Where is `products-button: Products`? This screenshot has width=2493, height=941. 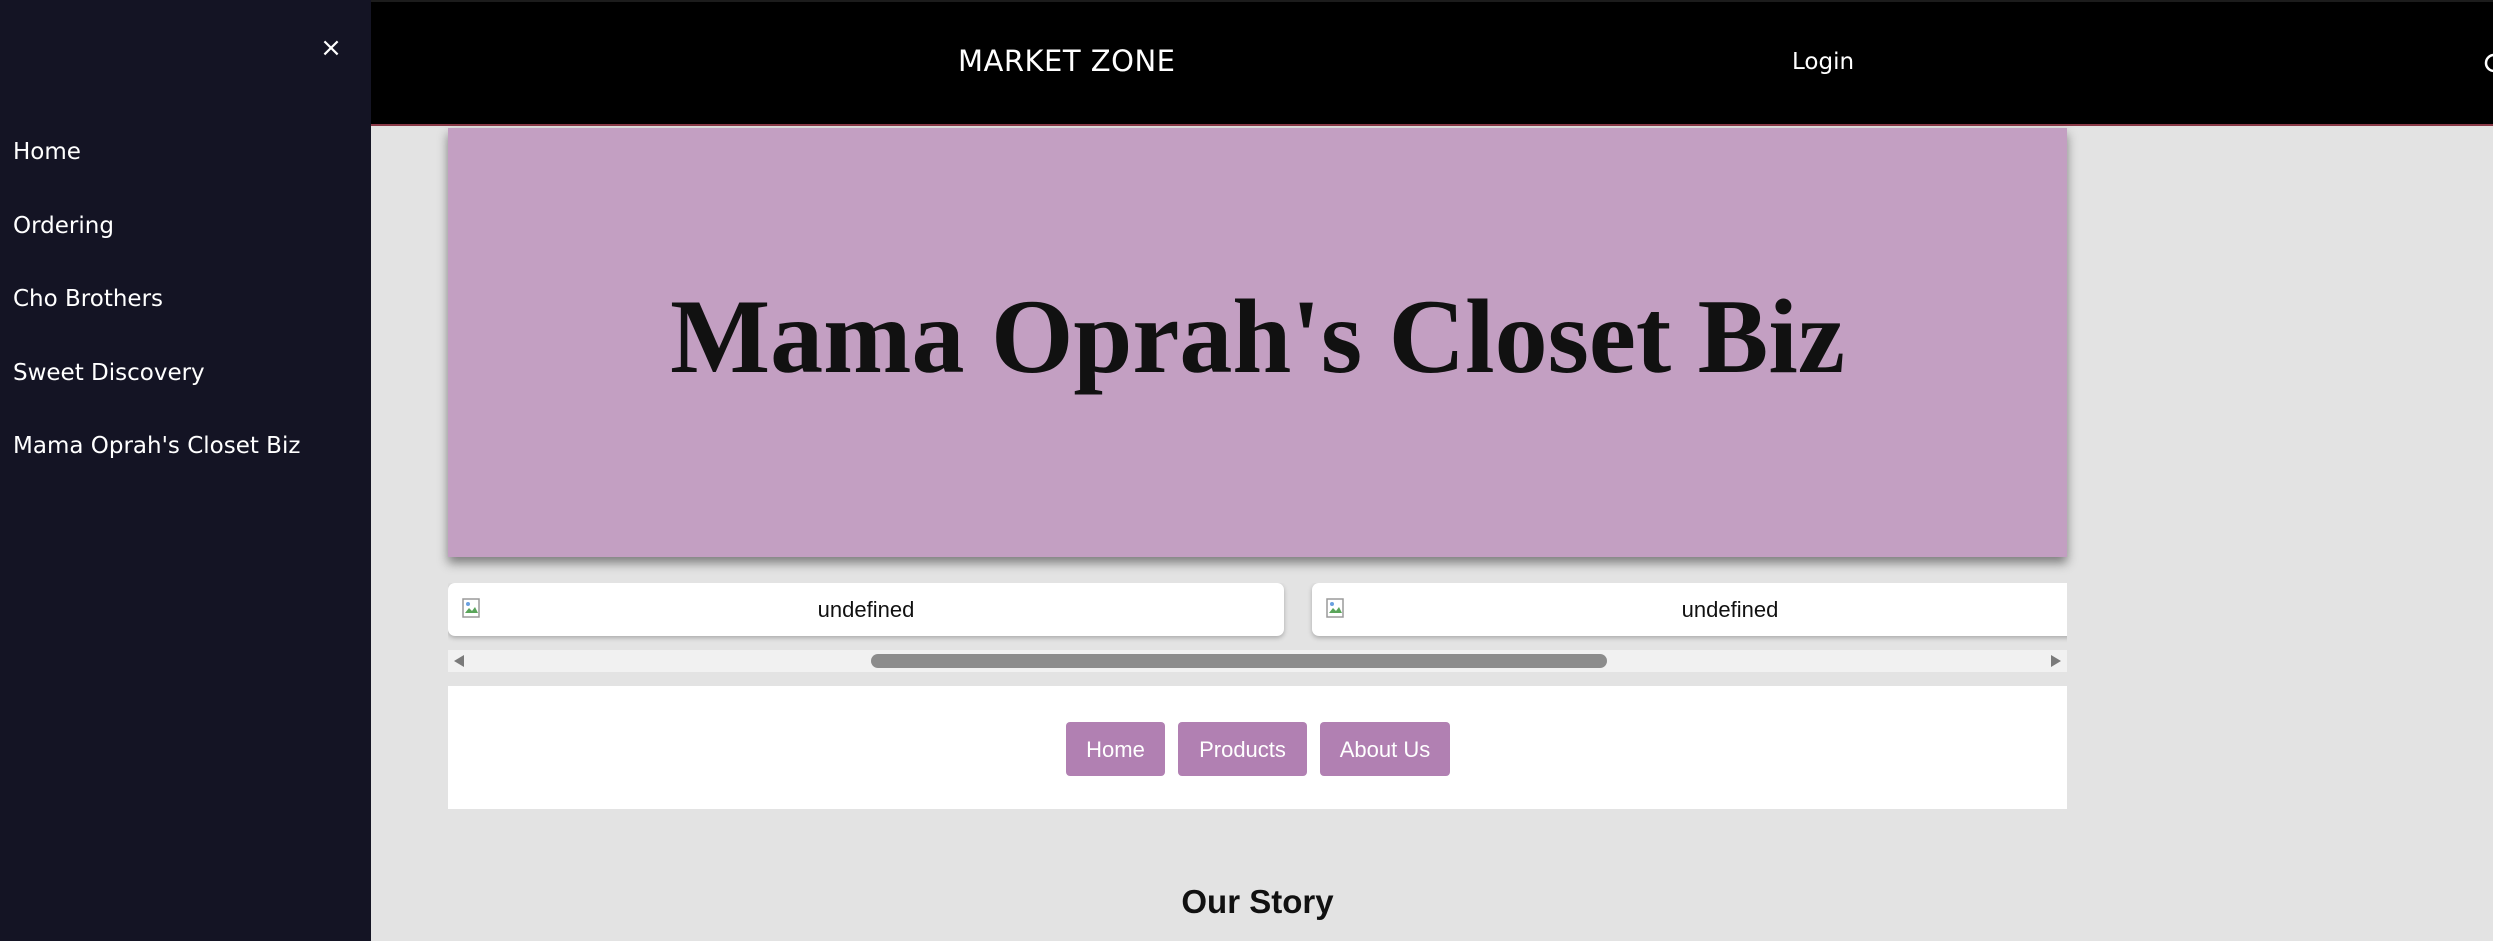 products-button: Products is located at coordinates (1242, 749).